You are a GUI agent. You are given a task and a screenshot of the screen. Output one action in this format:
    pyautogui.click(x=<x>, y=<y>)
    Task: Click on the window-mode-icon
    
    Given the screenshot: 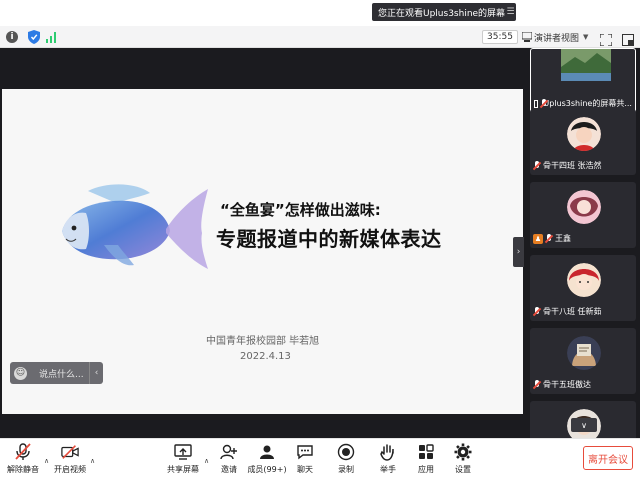 What is the action you would take?
    pyautogui.click(x=628, y=38)
    